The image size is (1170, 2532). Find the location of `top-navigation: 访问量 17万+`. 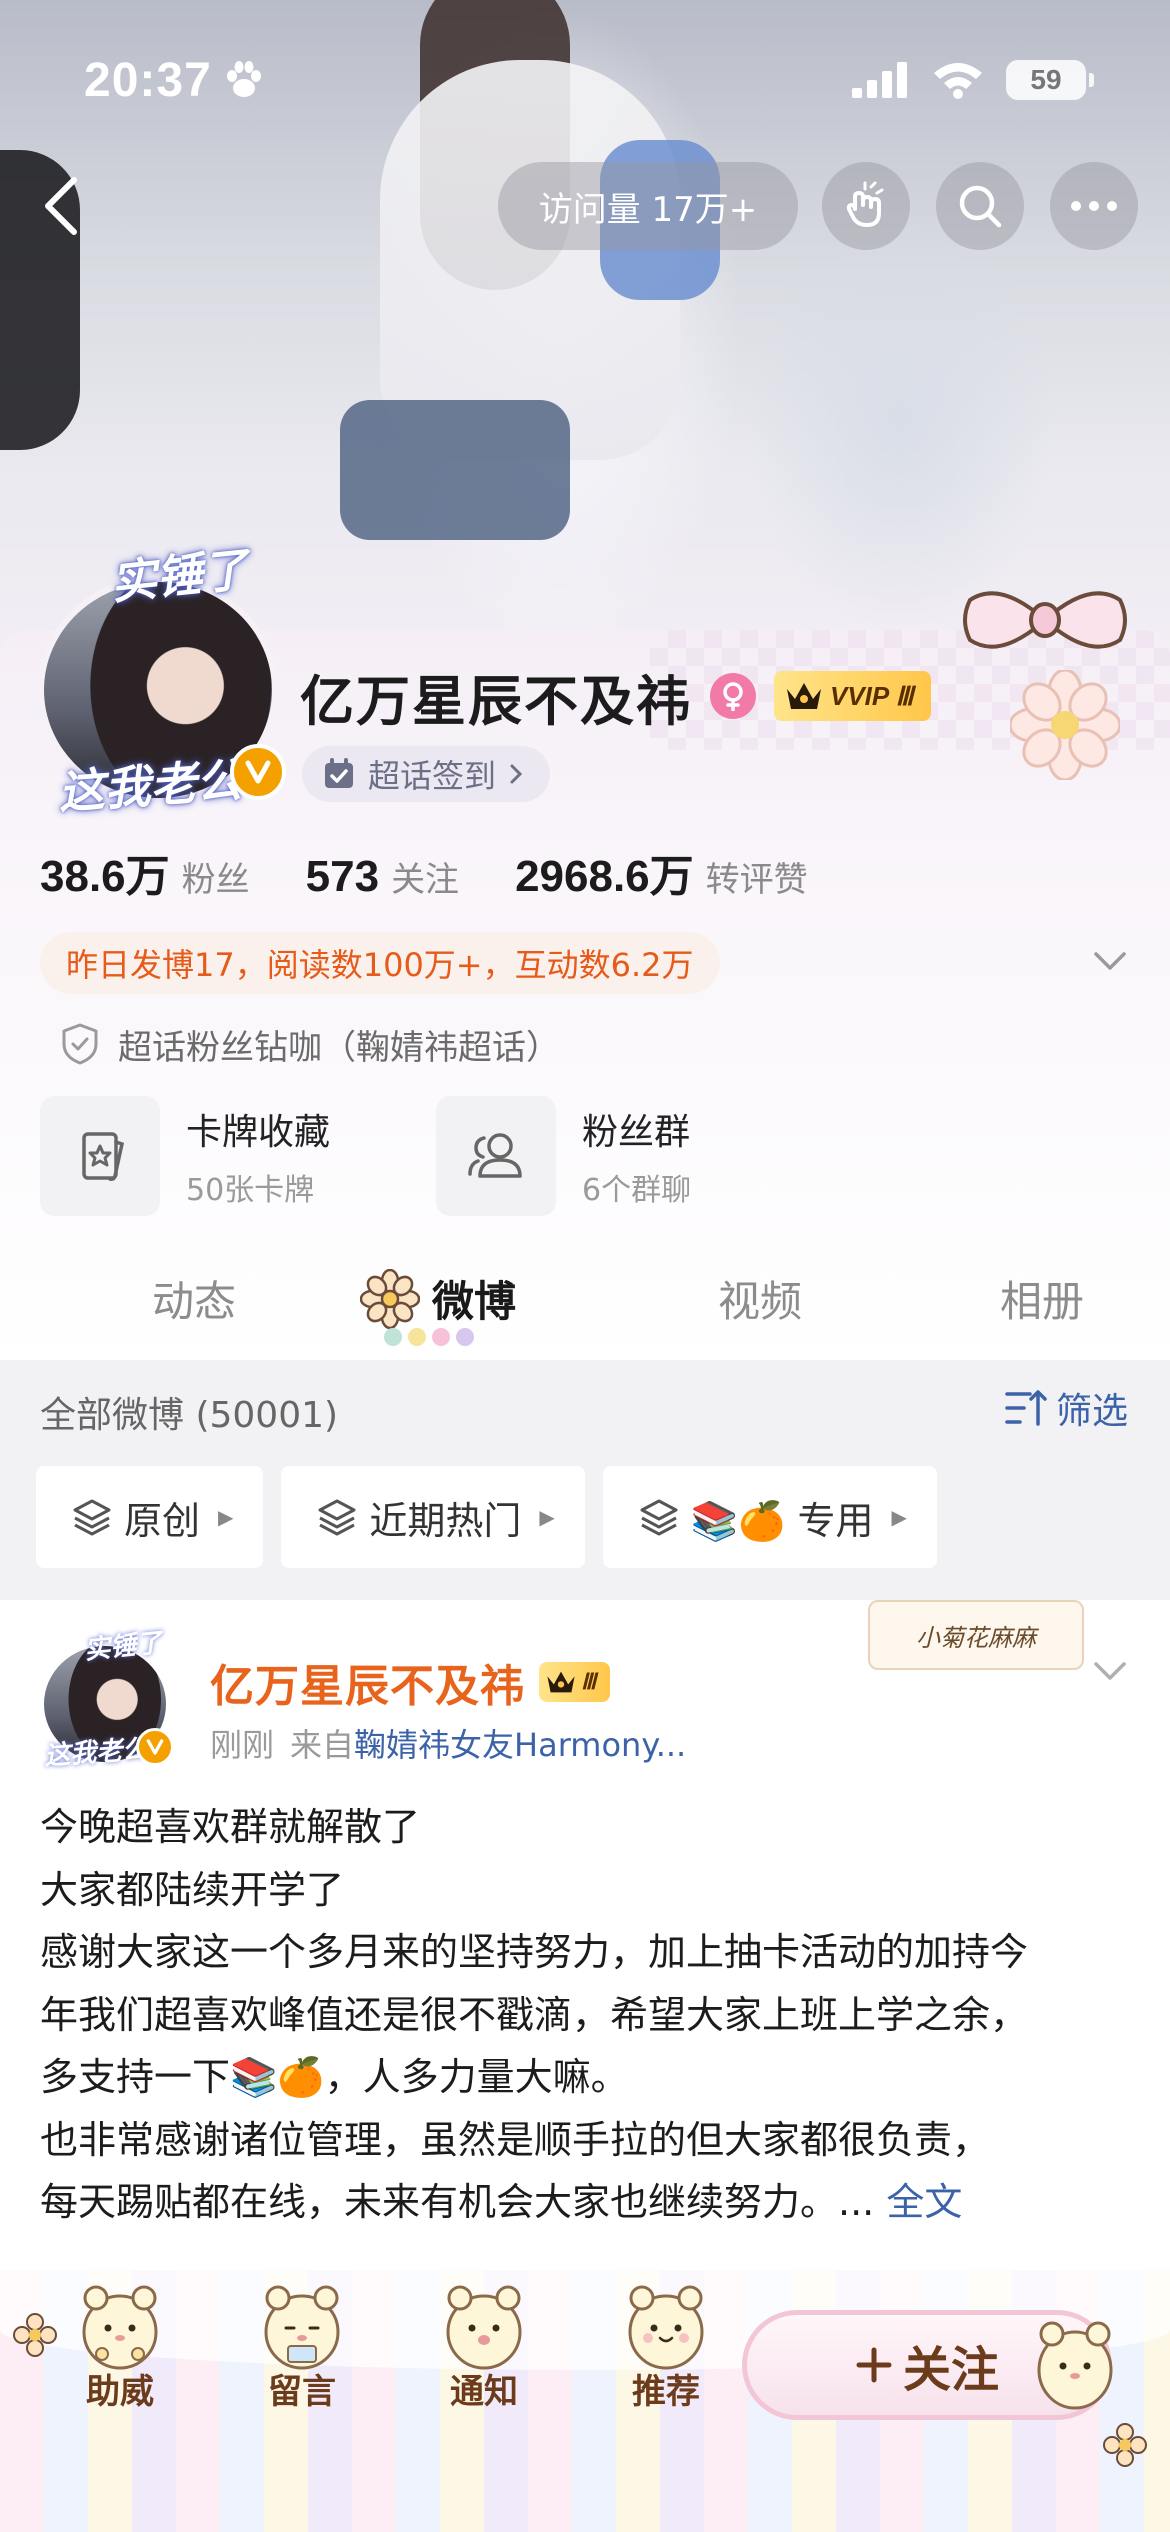

top-navigation: 访问量 17万+ is located at coordinates (585, 206).